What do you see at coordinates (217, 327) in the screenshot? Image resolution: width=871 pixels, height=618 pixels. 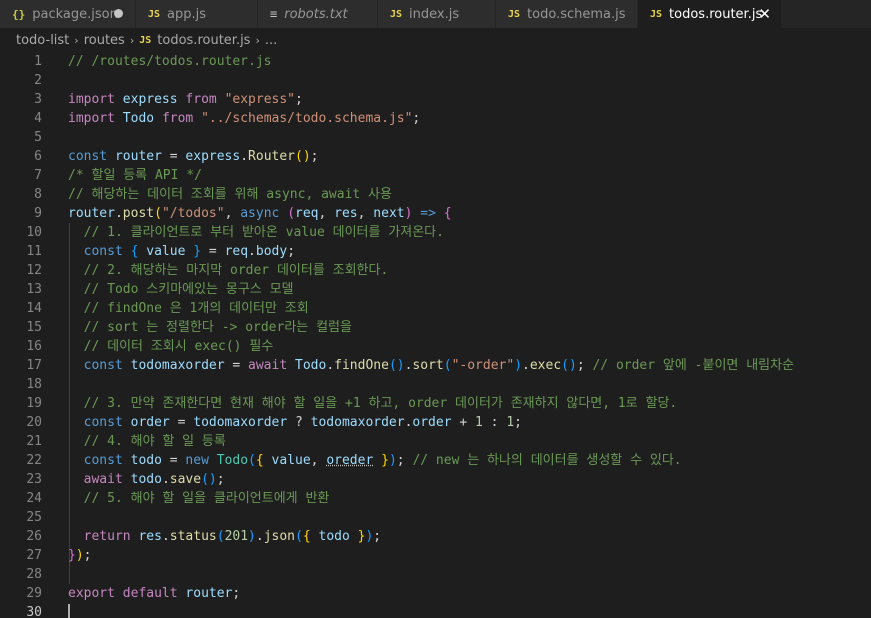 I see `code-text: // sort 는 정렬한다 -> order라는 컬럼을` at bounding box center [217, 327].